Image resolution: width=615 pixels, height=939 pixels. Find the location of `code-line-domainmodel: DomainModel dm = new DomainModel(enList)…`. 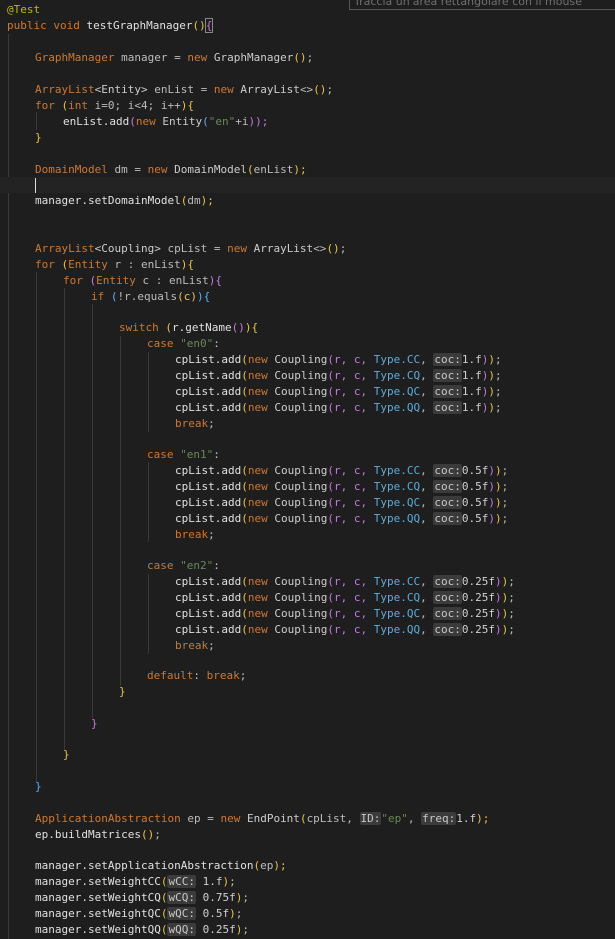

code-line-domainmodel: DomainModel dm = new DomainModel(enList)… is located at coordinates (325, 170).